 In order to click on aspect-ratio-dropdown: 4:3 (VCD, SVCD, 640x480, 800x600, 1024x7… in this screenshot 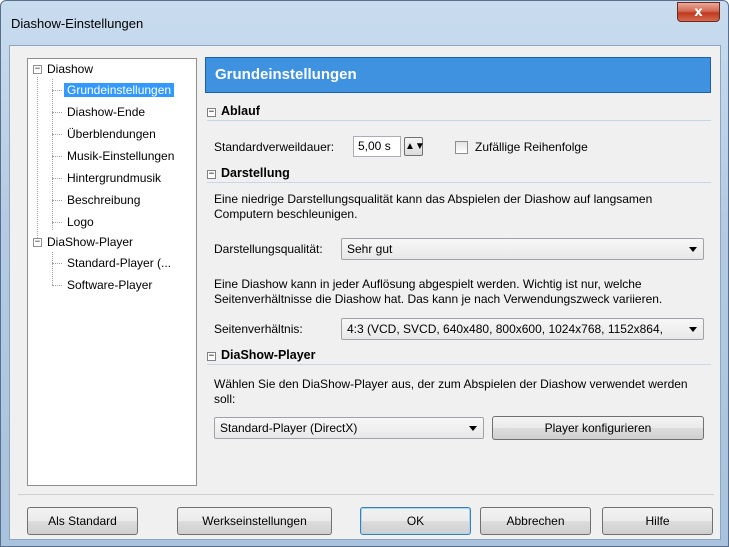, I will do `click(522, 329)`.